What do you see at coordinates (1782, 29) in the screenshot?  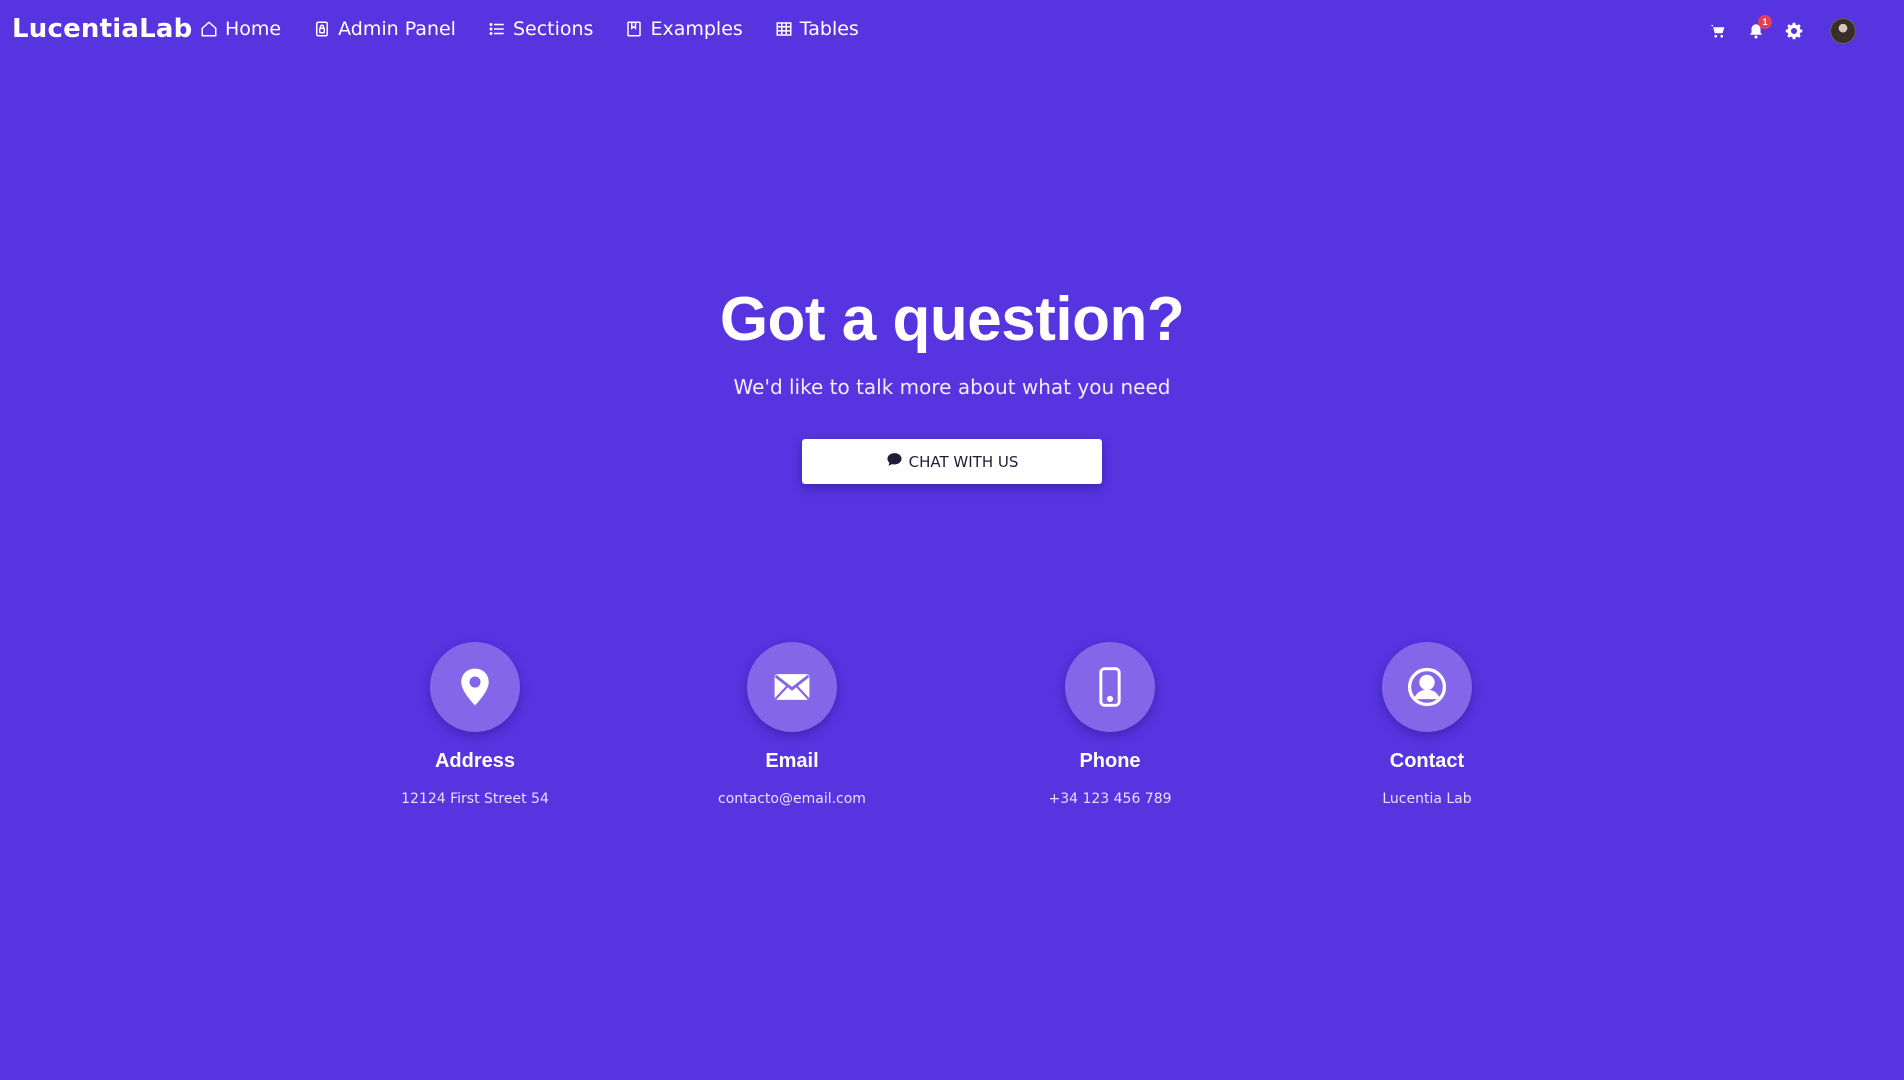 I see `nav-right-actions: 1` at bounding box center [1782, 29].